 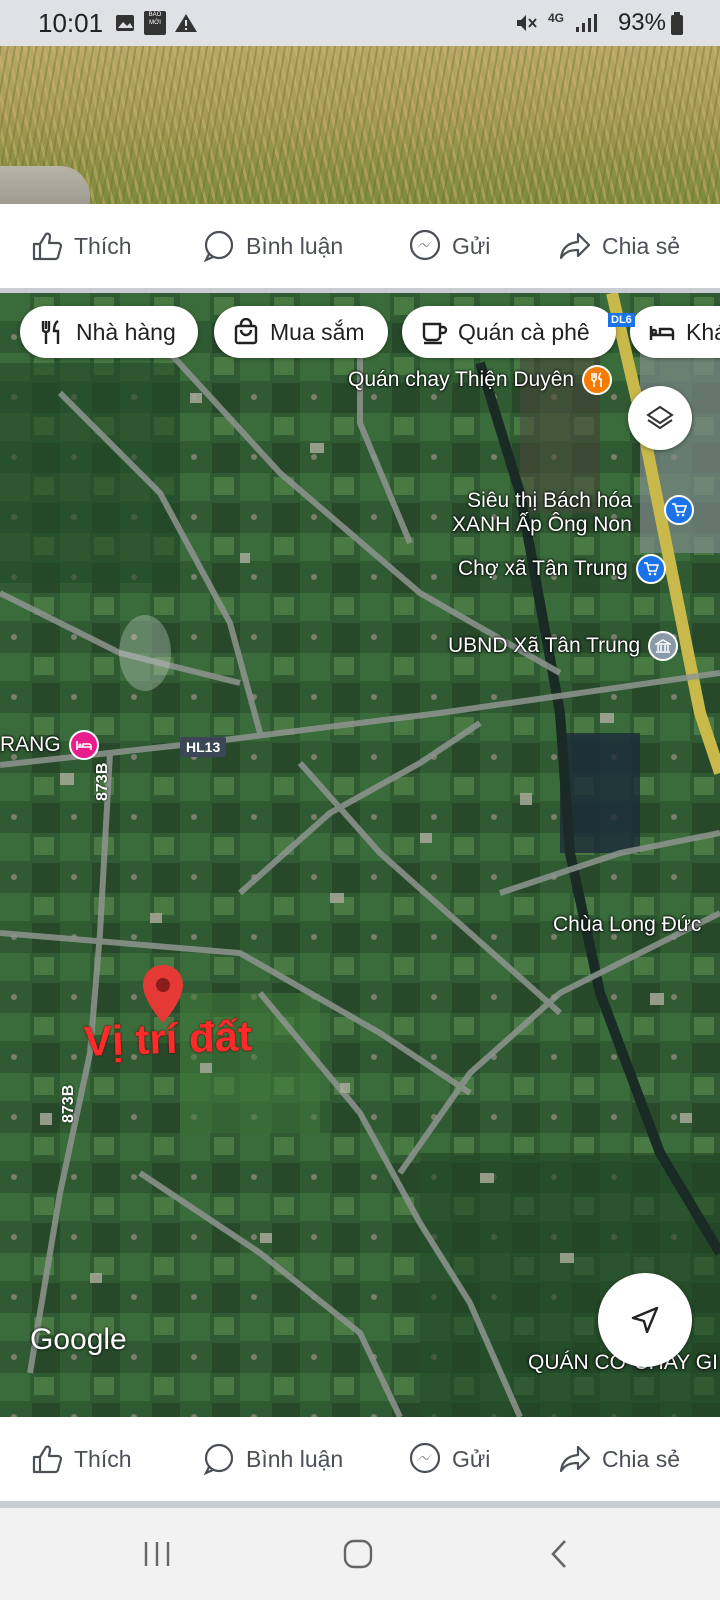 What do you see at coordinates (703, 331) in the screenshot?
I see `chip-hotels-label: Khá` at bounding box center [703, 331].